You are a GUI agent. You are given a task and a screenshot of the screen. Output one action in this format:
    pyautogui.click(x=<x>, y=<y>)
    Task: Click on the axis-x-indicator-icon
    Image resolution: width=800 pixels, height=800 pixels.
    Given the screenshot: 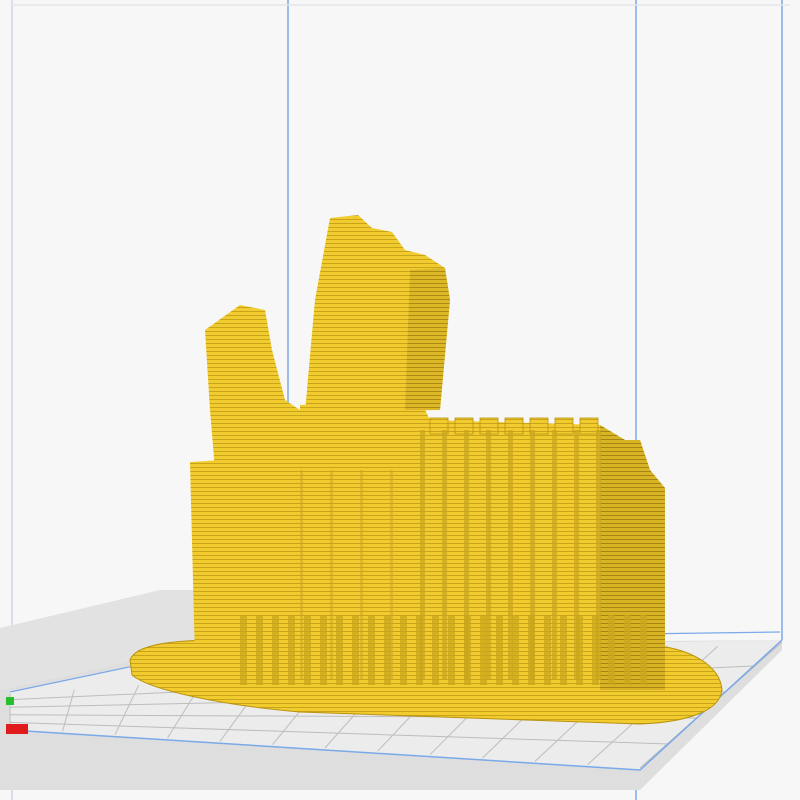 What is the action you would take?
    pyautogui.click(x=17, y=729)
    